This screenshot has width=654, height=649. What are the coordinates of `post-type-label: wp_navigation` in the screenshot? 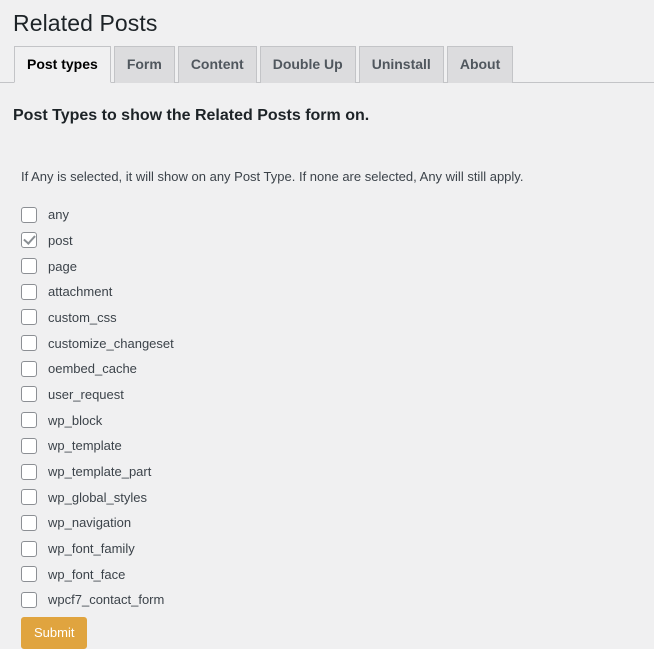 It's located at (84, 522).